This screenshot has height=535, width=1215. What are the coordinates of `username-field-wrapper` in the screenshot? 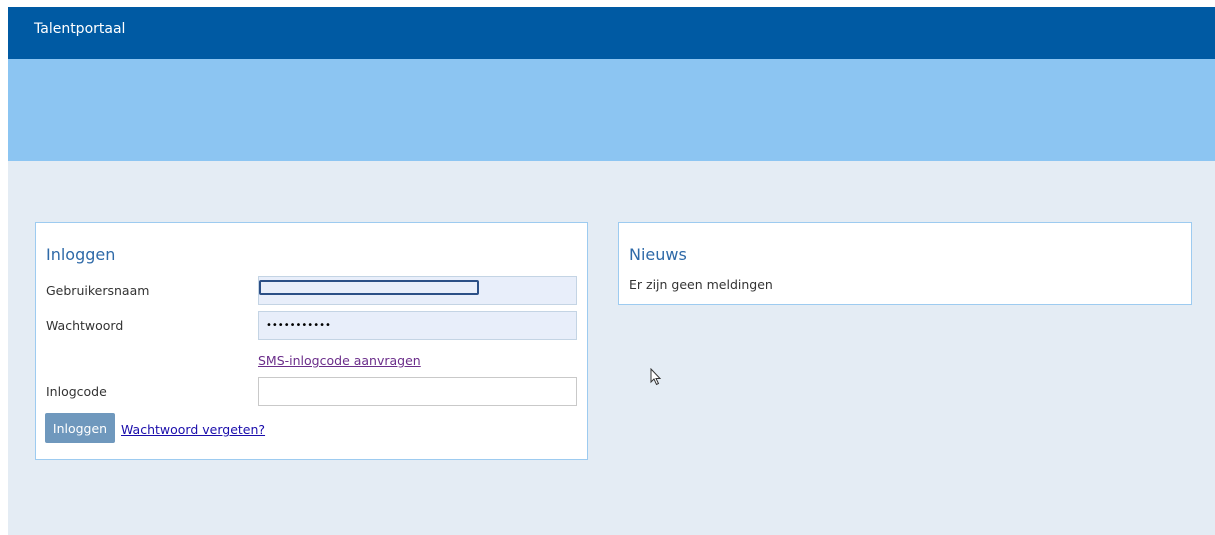 It's located at (417, 290).